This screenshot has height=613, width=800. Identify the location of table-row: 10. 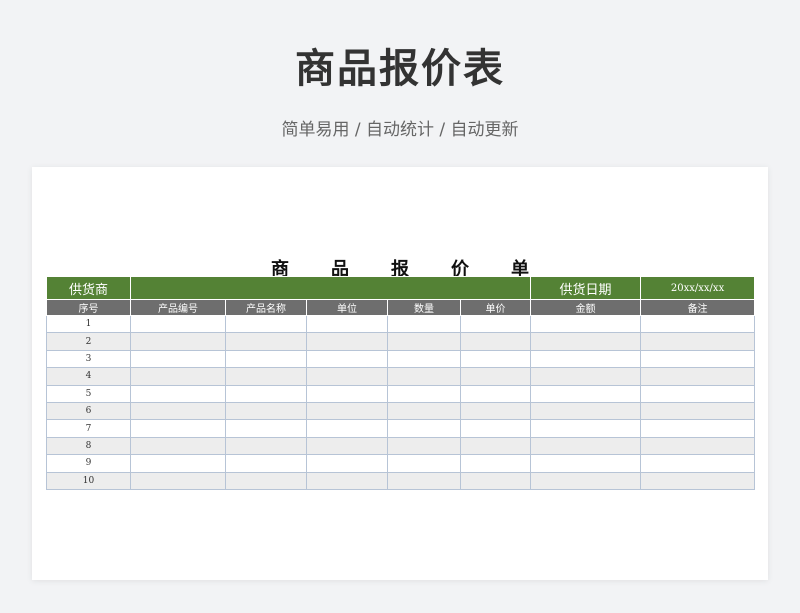
(401, 480).